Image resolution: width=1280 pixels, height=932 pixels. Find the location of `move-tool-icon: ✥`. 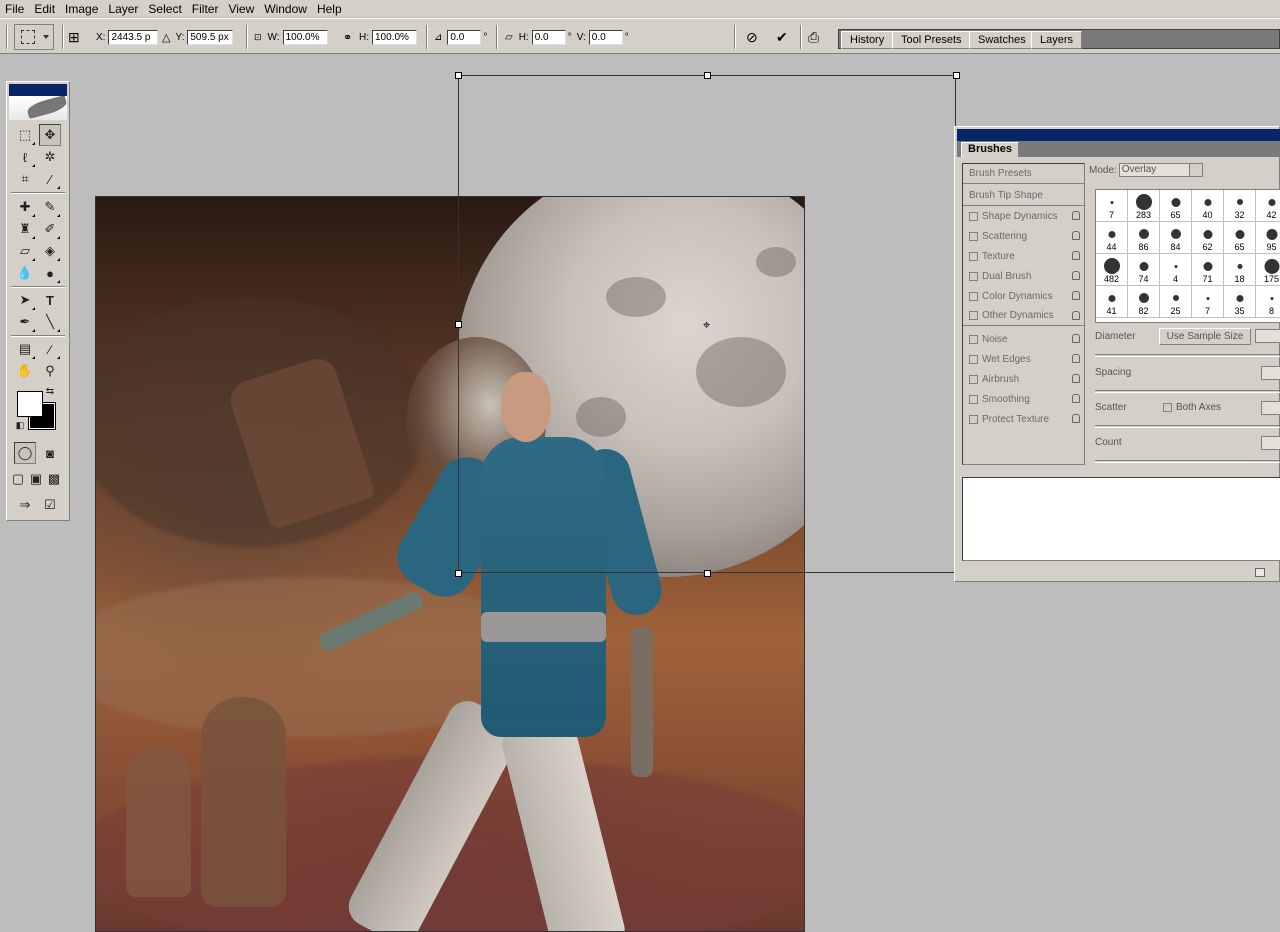

move-tool-icon: ✥ is located at coordinates (50, 135).